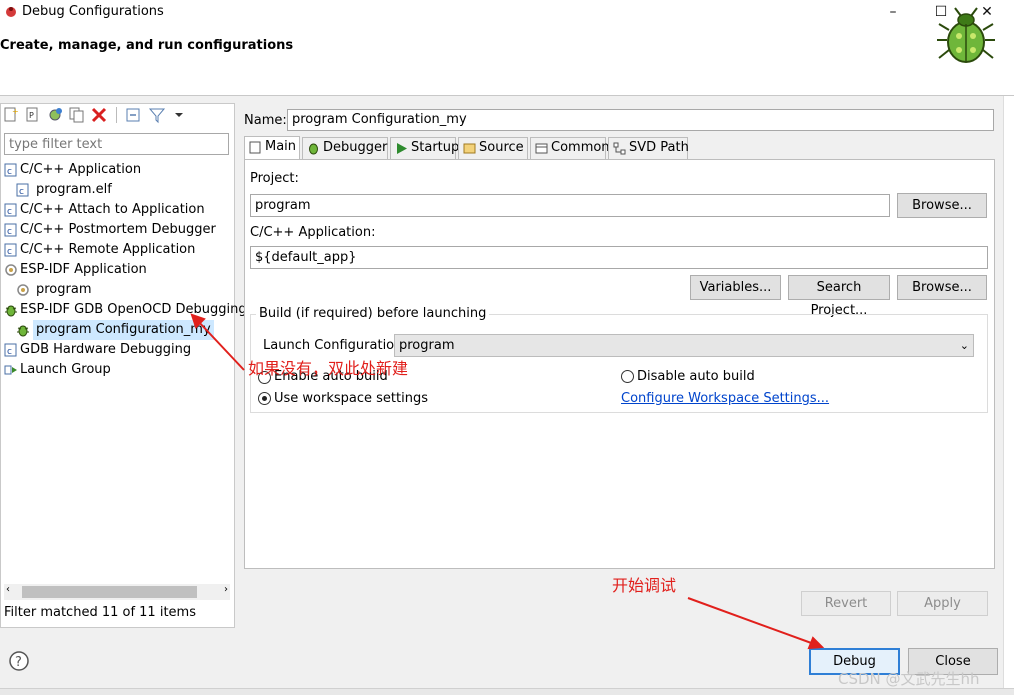 The width and height of the screenshot is (1014, 695). Describe the element at coordinates (619, 257) in the screenshot. I see `cpp-application-field: ${default_app}` at that location.